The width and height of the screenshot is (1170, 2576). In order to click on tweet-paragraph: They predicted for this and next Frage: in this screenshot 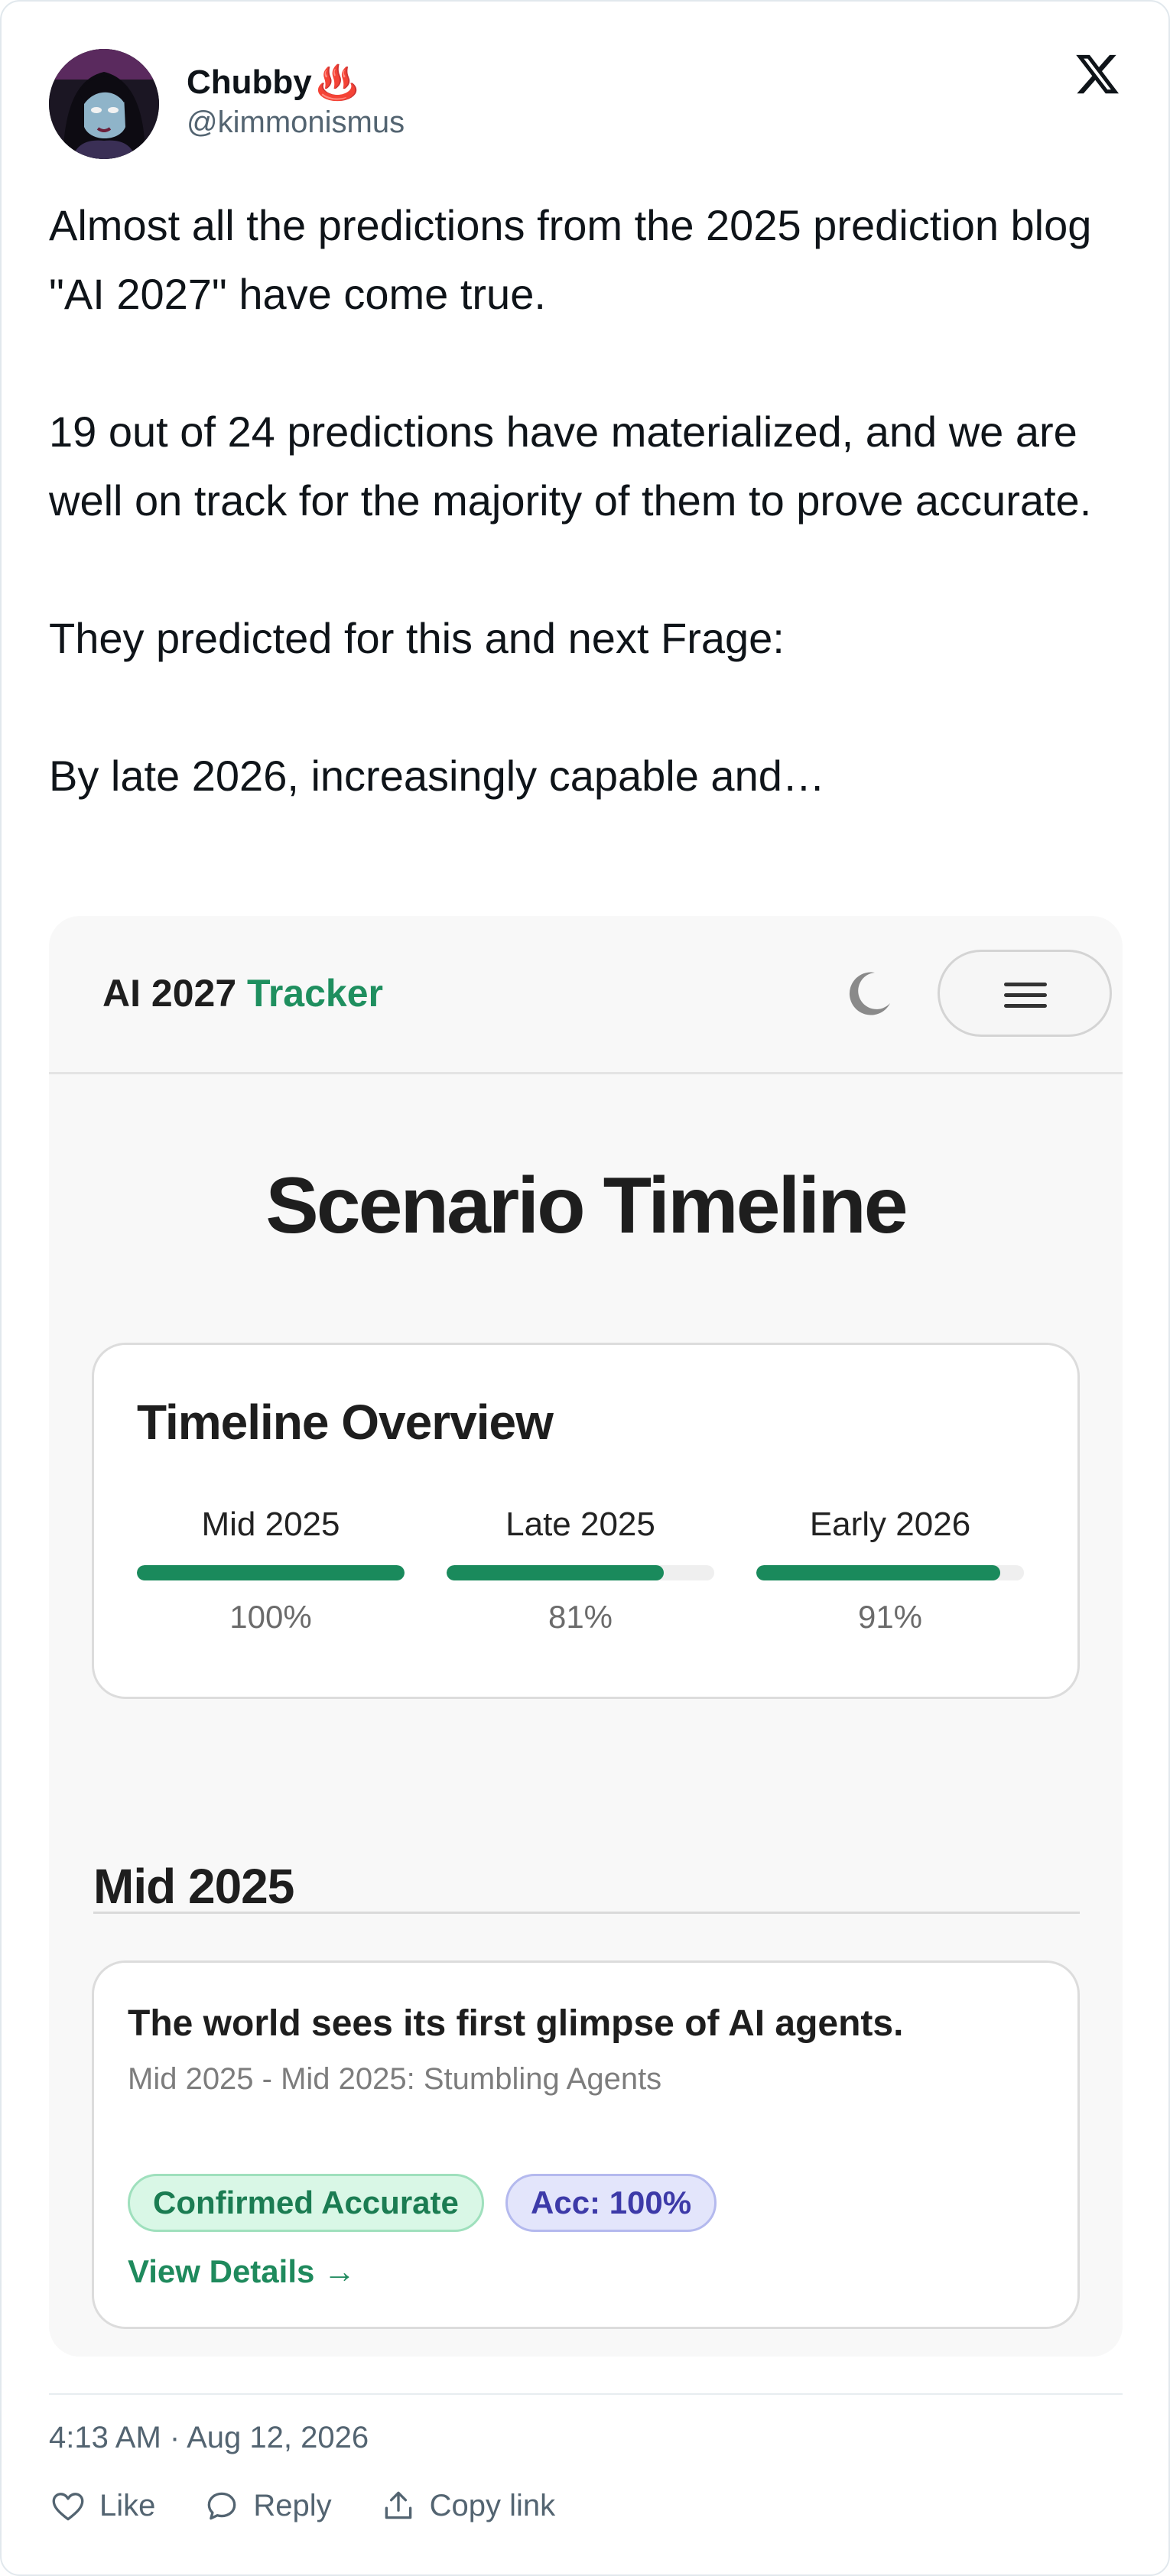, I will do `click(417, 638)`.